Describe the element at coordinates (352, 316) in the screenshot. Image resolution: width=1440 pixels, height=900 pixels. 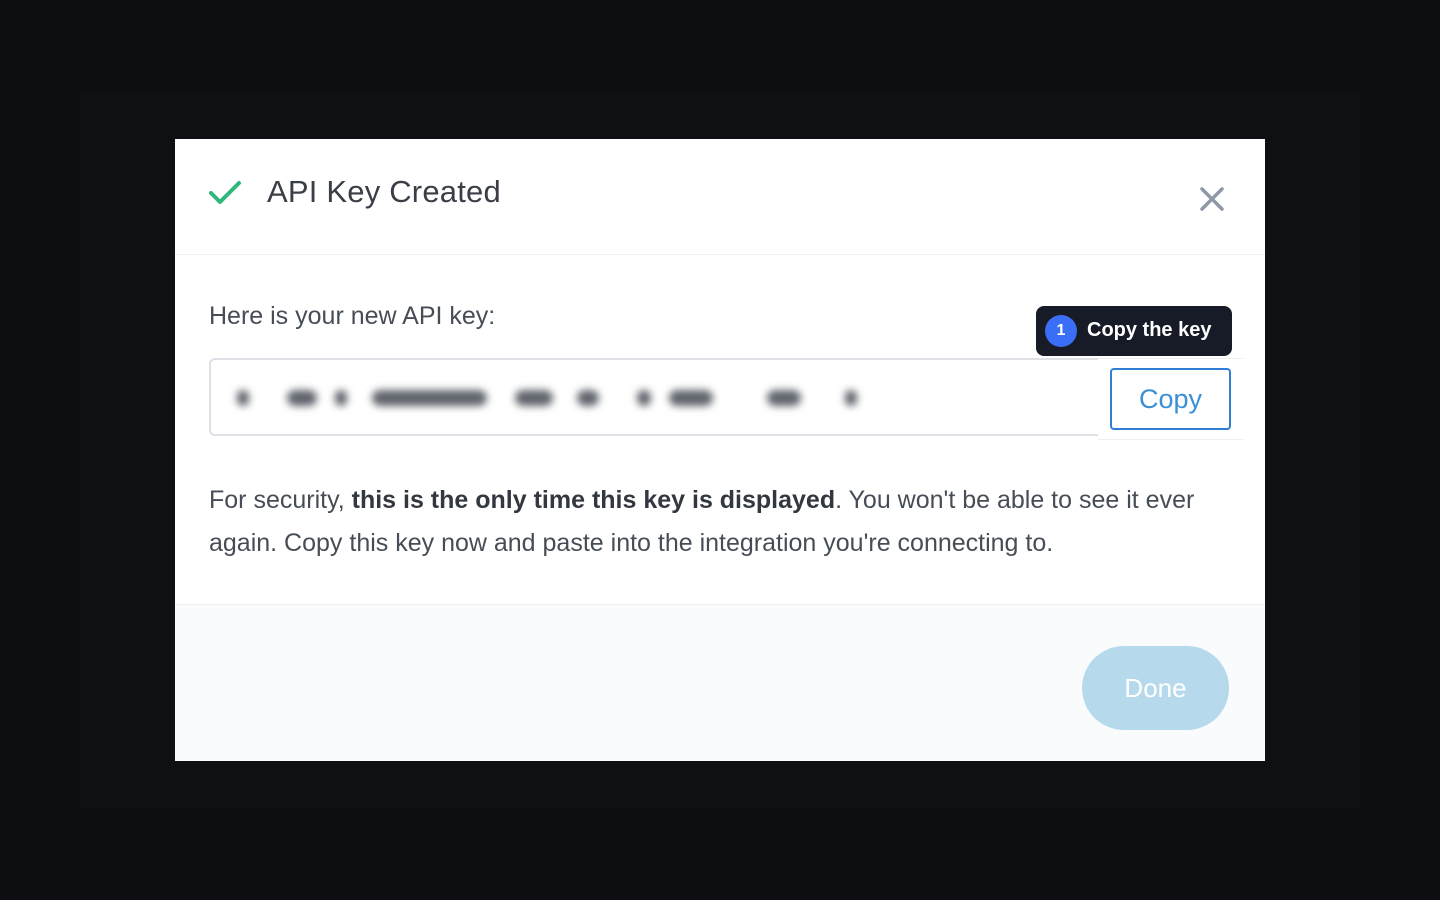
I see `api-key-label: Here is your new API key:` at that location.